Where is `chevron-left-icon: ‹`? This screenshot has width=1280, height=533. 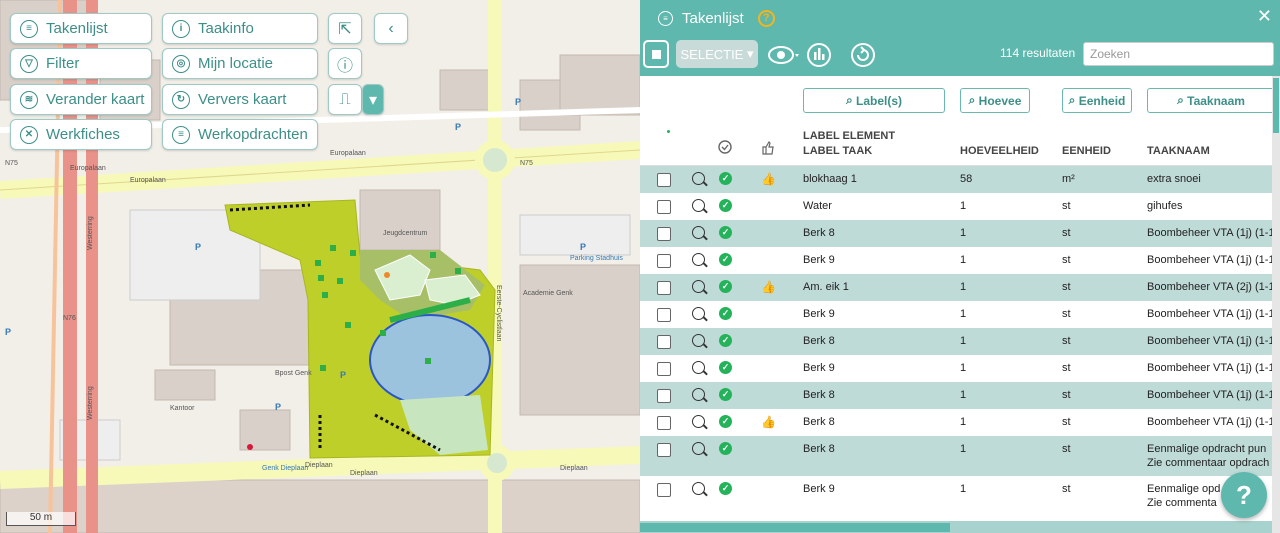 chevron-left-icon: ‹ is located at coordinates (391, 28).